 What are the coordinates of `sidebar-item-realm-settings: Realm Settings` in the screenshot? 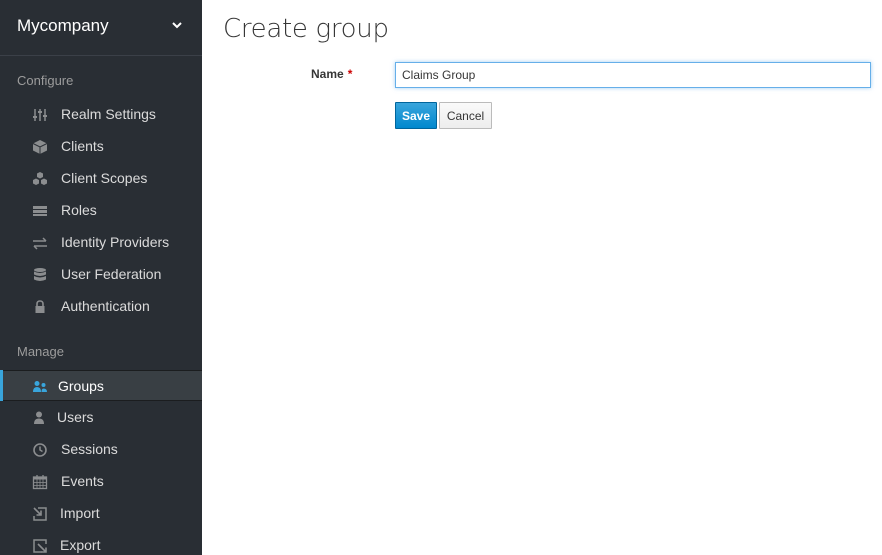 It's located at (101, 114).